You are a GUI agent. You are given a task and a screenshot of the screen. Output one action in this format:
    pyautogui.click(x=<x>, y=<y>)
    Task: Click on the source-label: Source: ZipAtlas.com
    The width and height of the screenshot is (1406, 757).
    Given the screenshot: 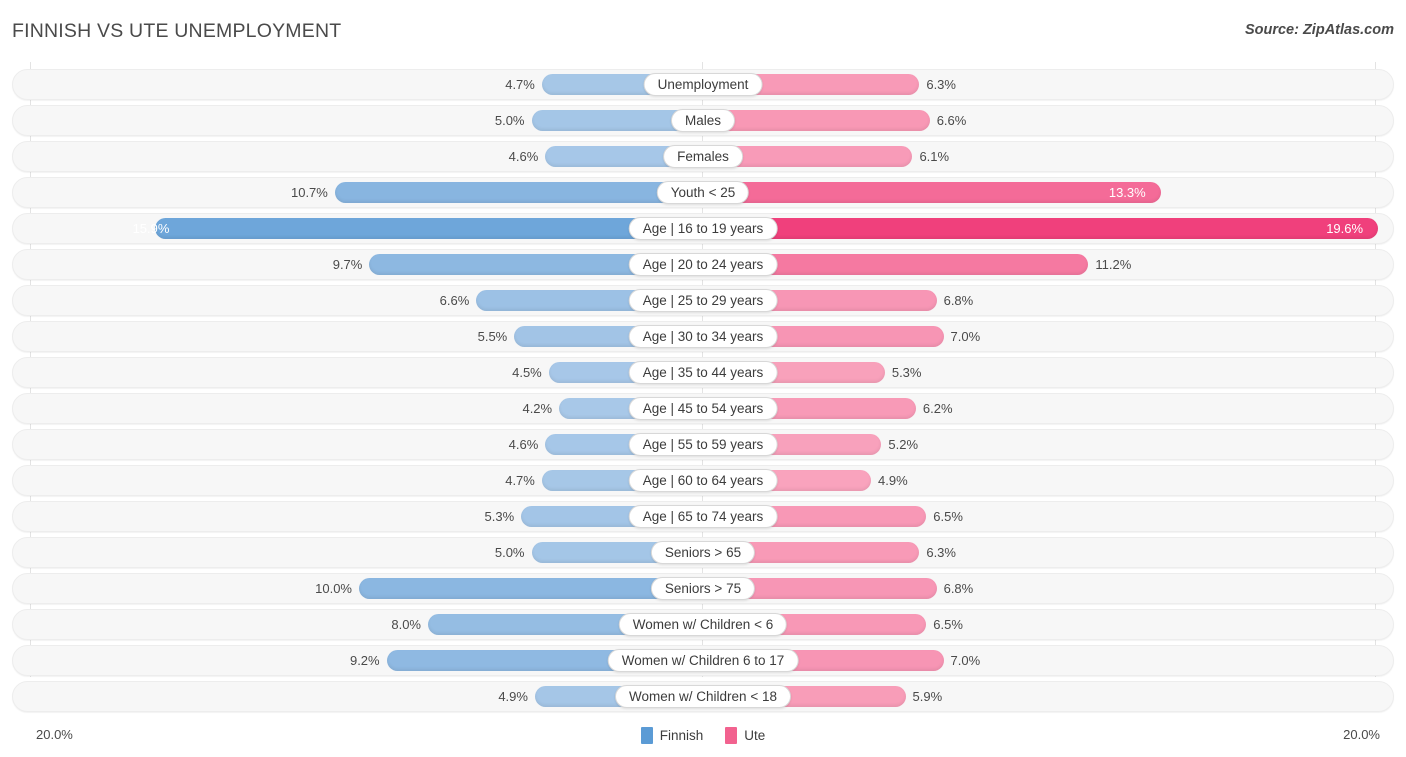 What is the action you would take?
    pyautogui.click(x=1319, y=30)
    